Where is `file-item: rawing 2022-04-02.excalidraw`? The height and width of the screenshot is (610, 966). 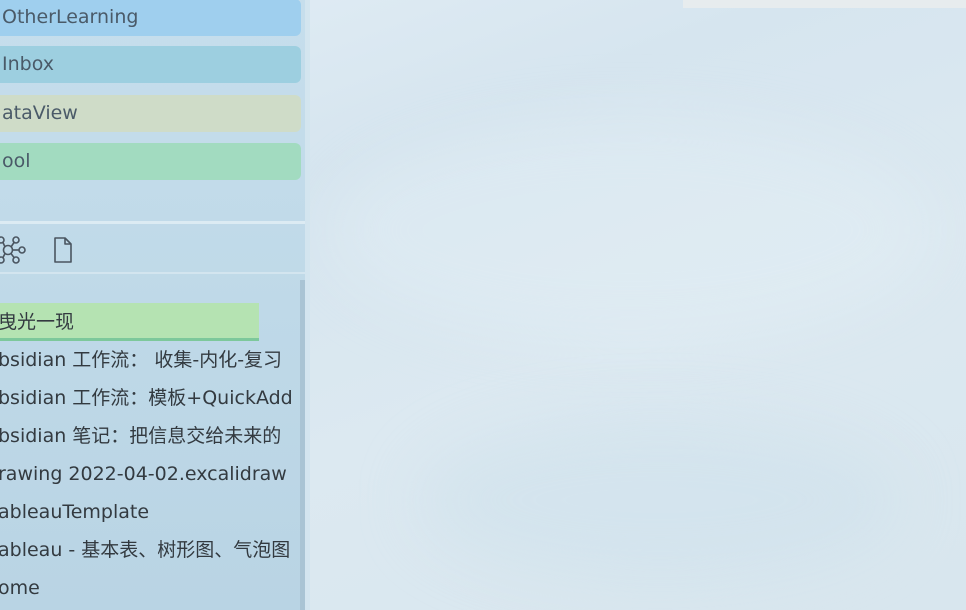 file-item: rawing 2022-04-02.excalidraw is located at coordinates (150, 474).